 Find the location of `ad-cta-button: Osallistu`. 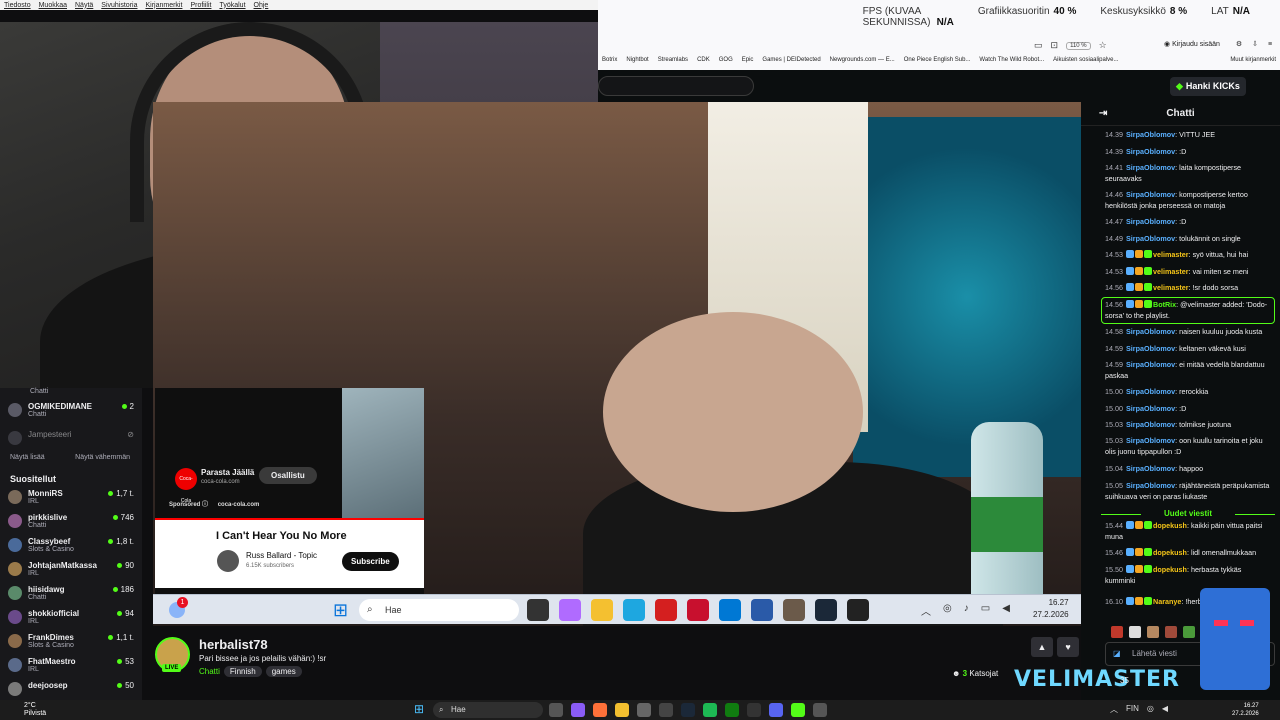

ad-cta-button: Osallistu is located at coordinates (288, 475).